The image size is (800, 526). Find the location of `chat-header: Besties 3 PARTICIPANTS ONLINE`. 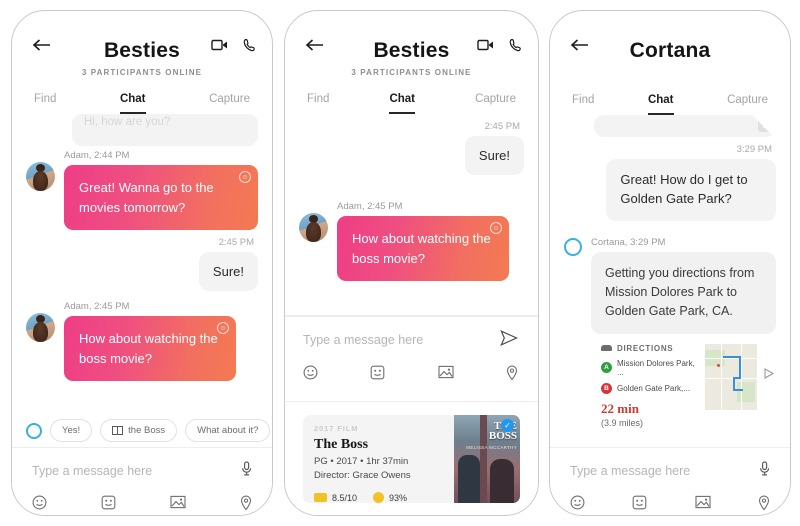

chat-header: Besties 3 PARTICIPANTS ONLINE is located at coordinates (411, 44).